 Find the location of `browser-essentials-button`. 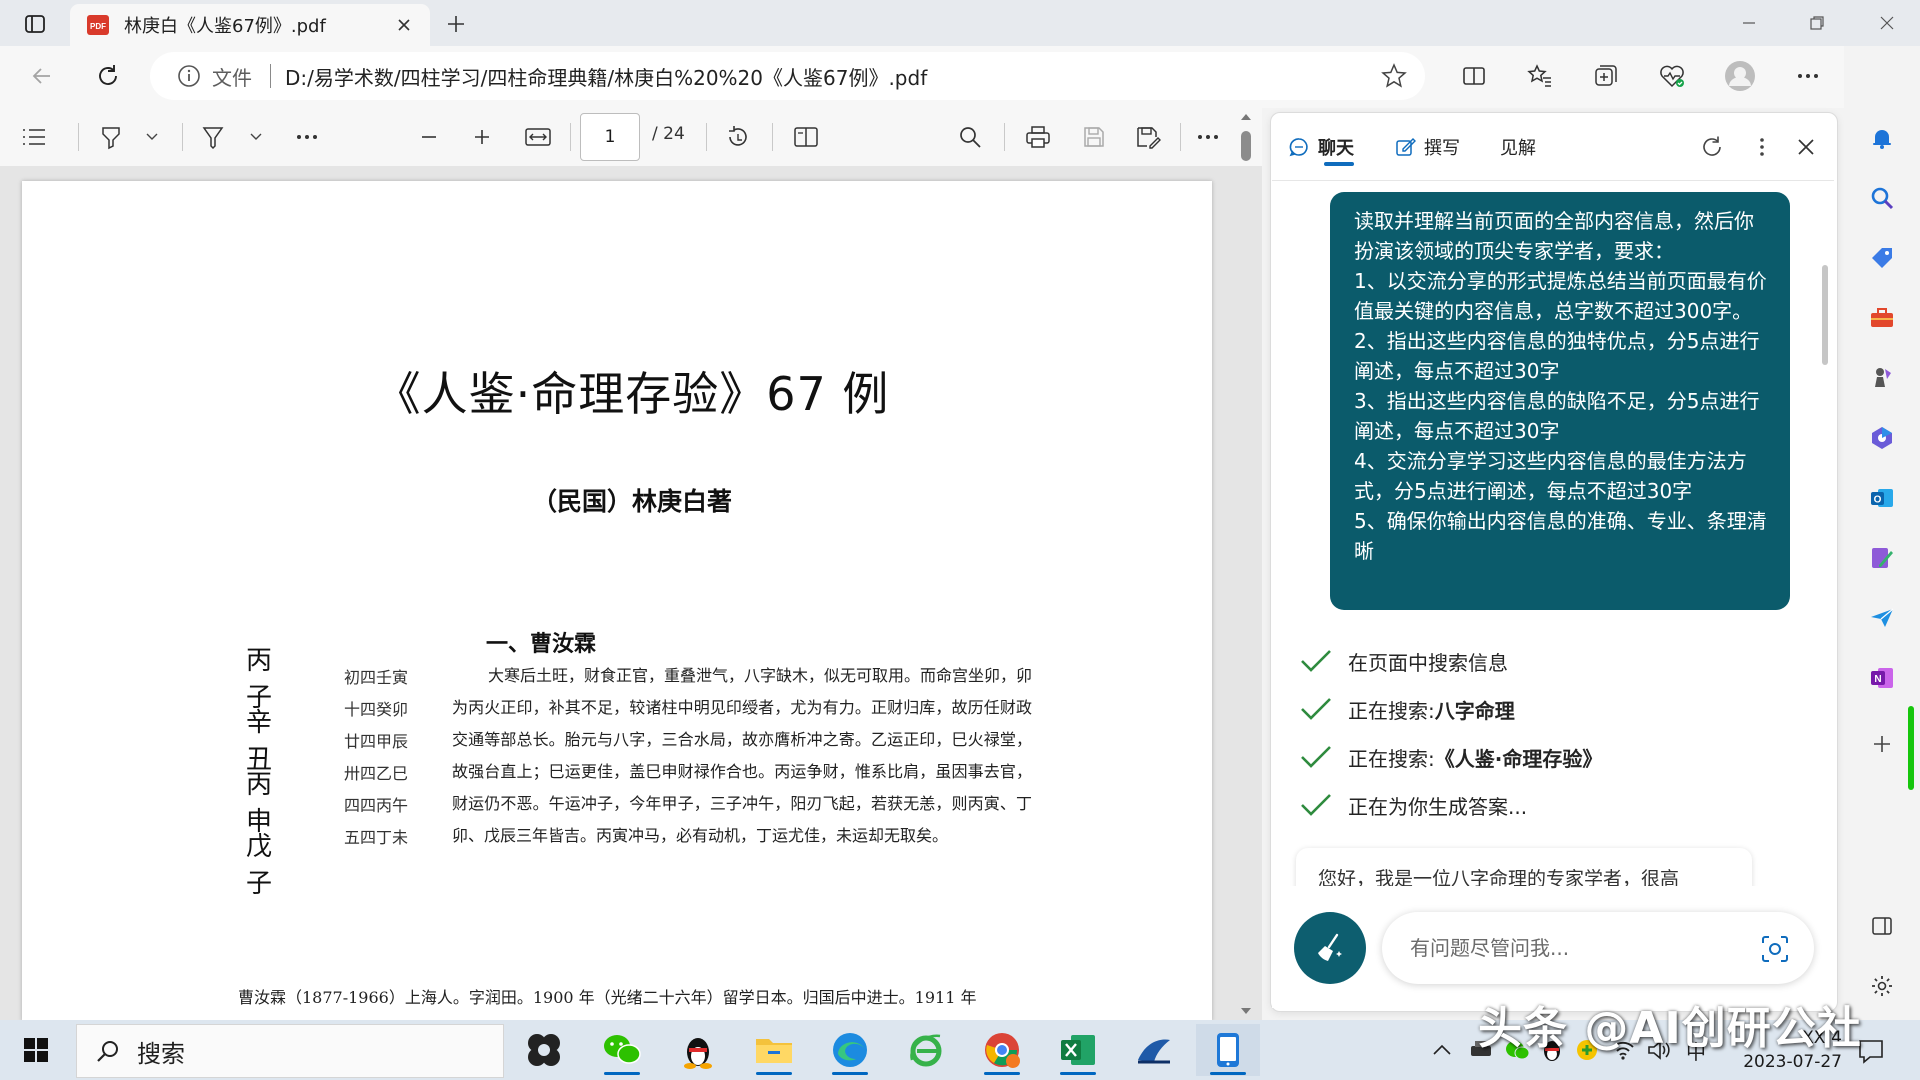

browser-essentials-button is located at coordinates (1672, 76).